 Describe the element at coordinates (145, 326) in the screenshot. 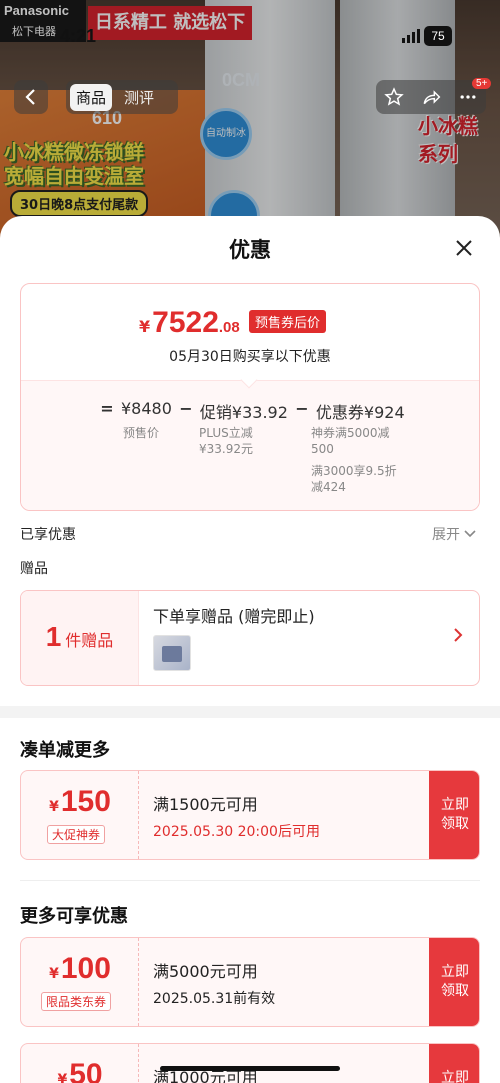

I see `currency-symbol: ¥` at that location.